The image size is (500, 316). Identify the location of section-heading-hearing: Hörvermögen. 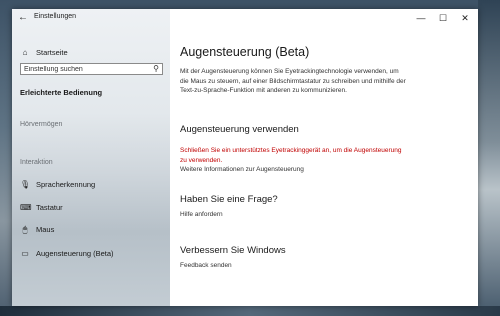
(41, 124).